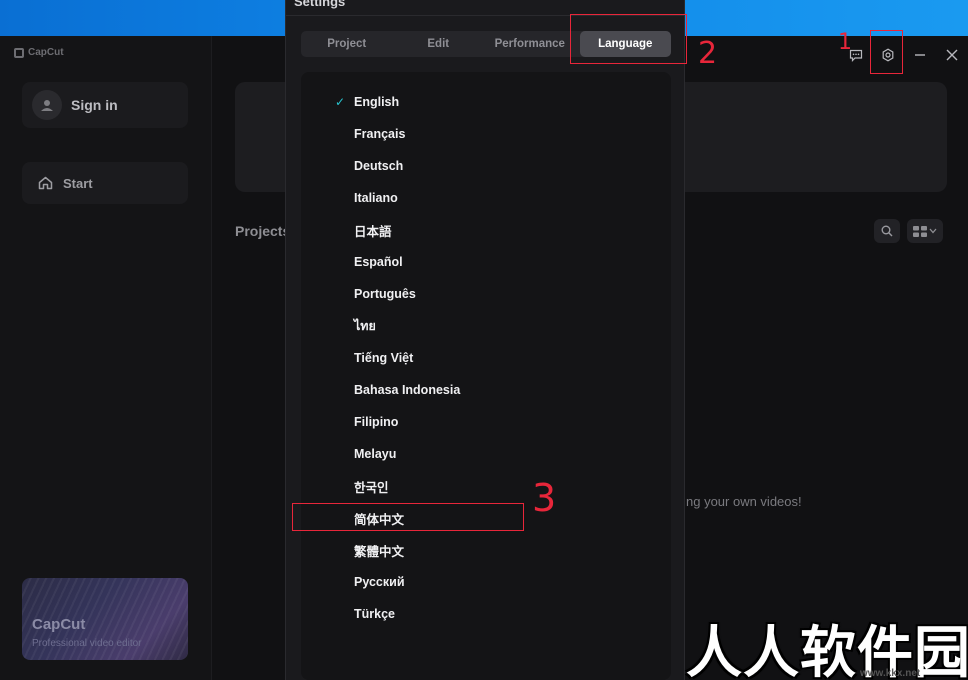 The width and height of the screenshot is (968, 680). What do you see at coordinates (46, 52) in the screenshot?
I see `logo-text: CapCut` at bounding box center [46, 52].